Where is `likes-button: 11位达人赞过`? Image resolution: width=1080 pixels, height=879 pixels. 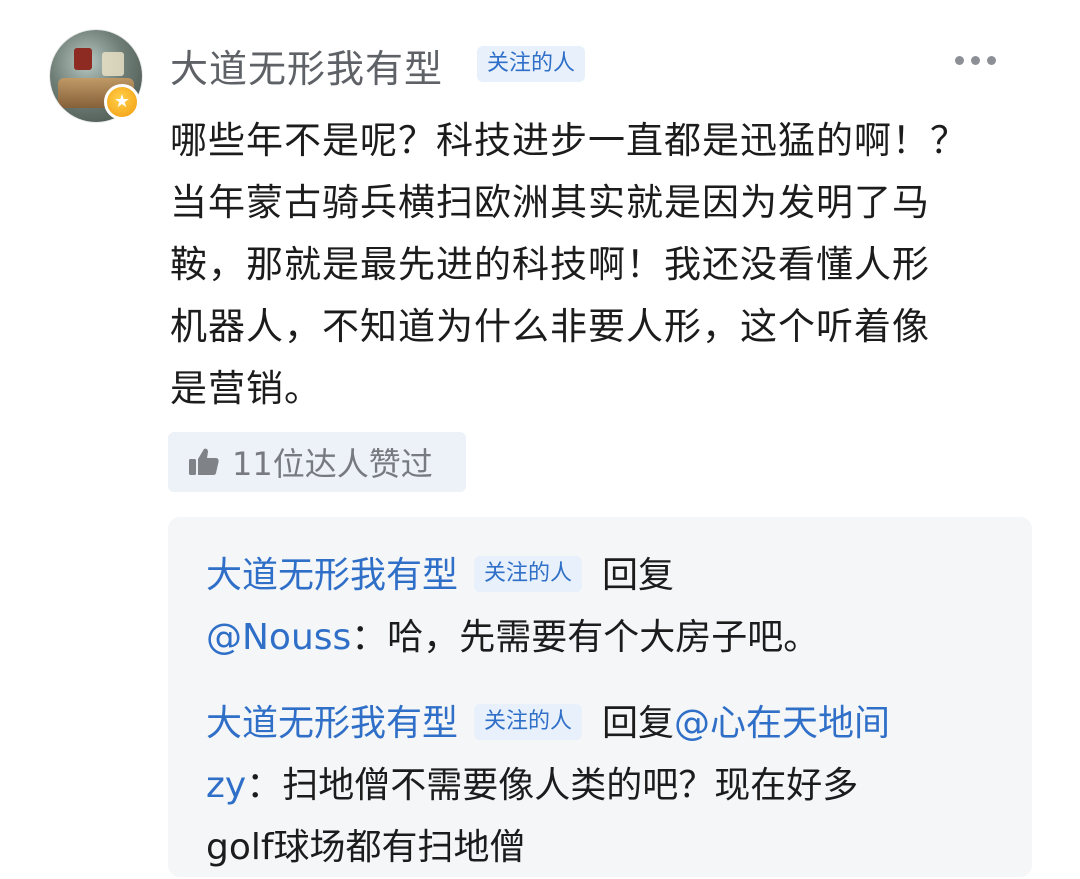 likes-button: 11位达人赞过 is located at coordinates (317, 462).